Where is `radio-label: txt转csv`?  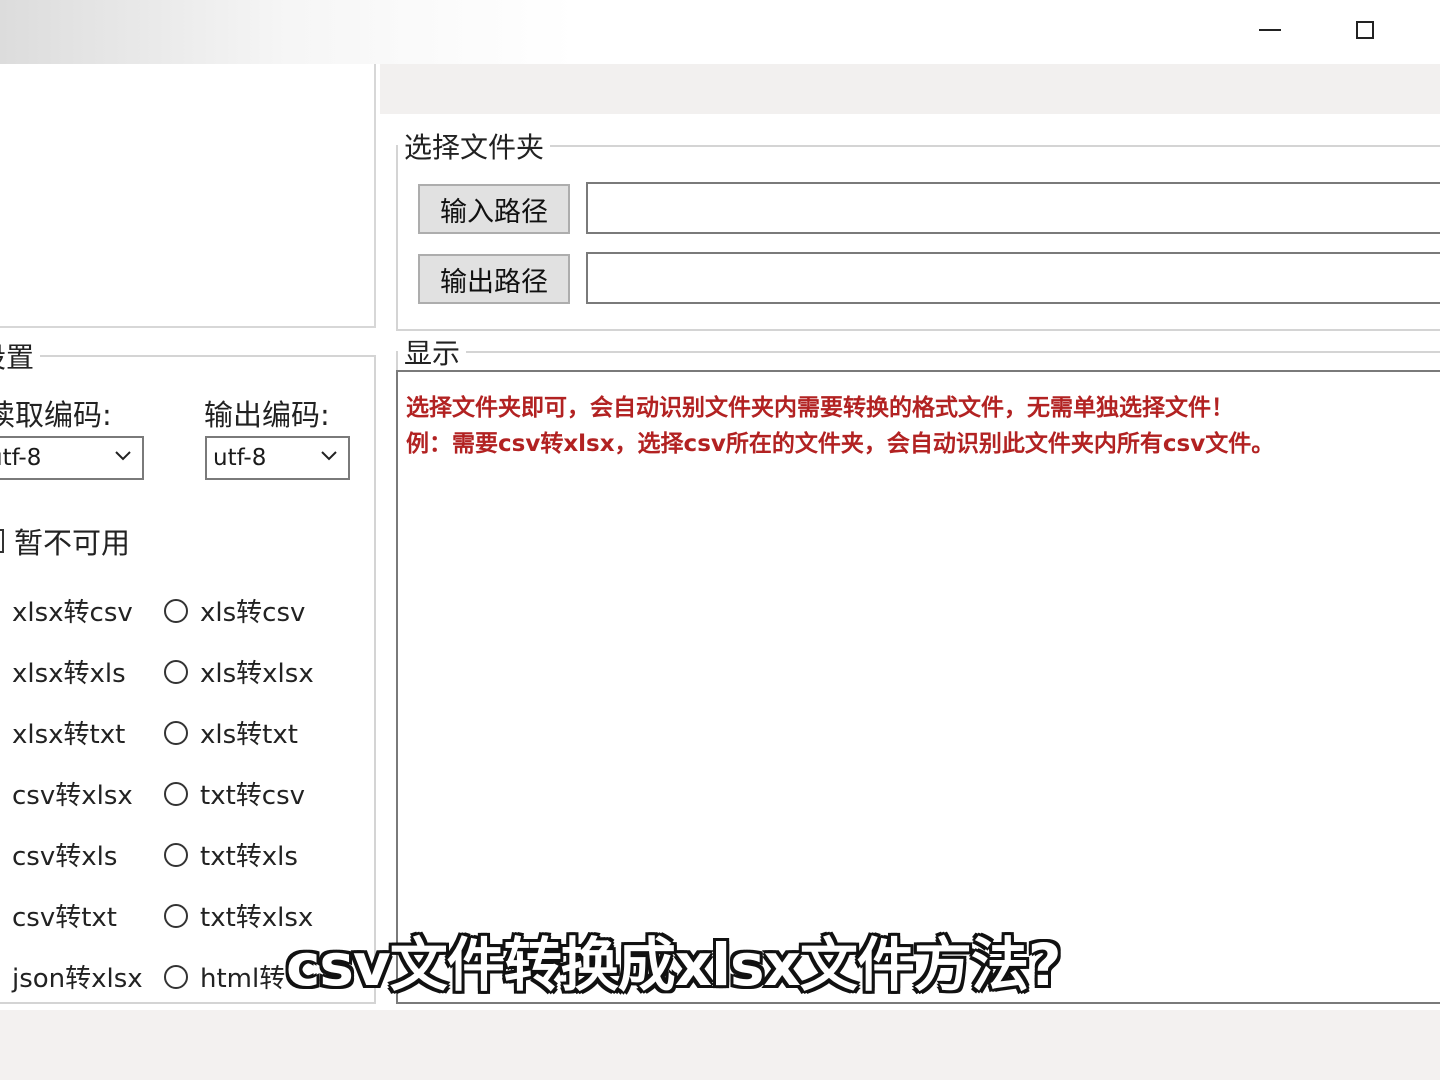 radio-label: txt转csv is located at coordinates (253, 796).